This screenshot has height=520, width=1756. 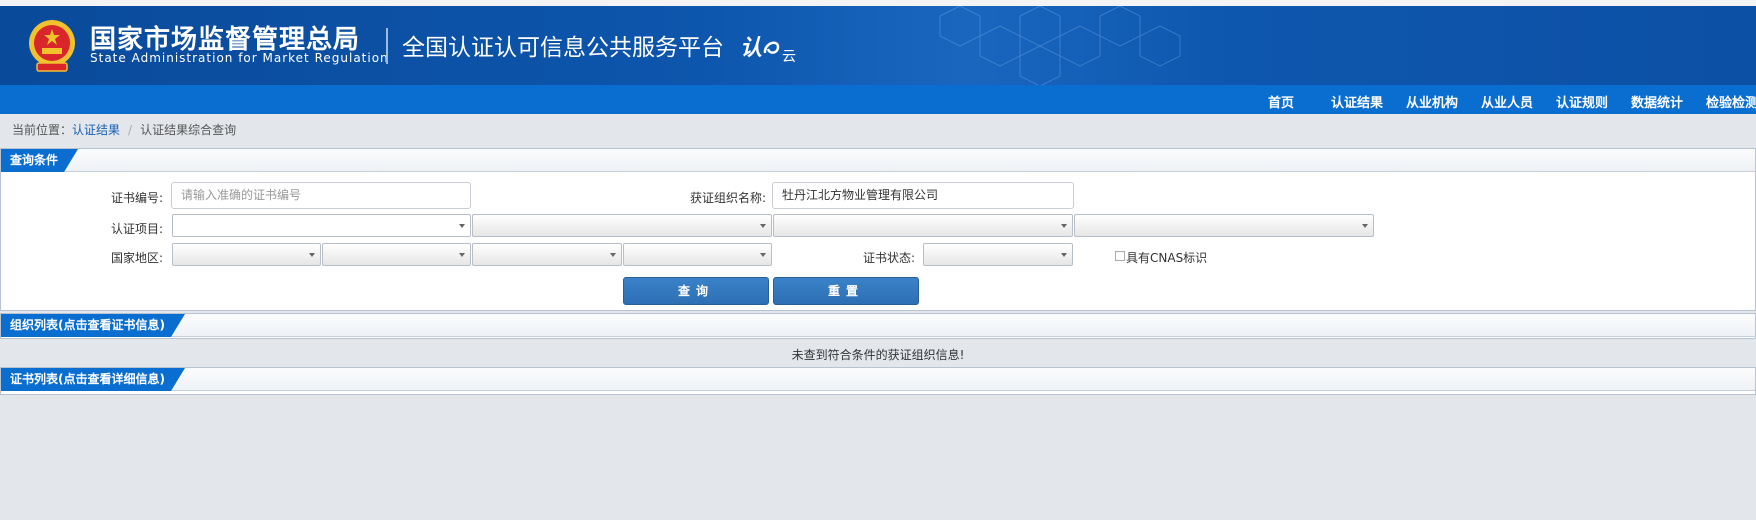 I want to click on org-list-header: 组织列表(点击查看证书信息), so click(x=878, y=325).